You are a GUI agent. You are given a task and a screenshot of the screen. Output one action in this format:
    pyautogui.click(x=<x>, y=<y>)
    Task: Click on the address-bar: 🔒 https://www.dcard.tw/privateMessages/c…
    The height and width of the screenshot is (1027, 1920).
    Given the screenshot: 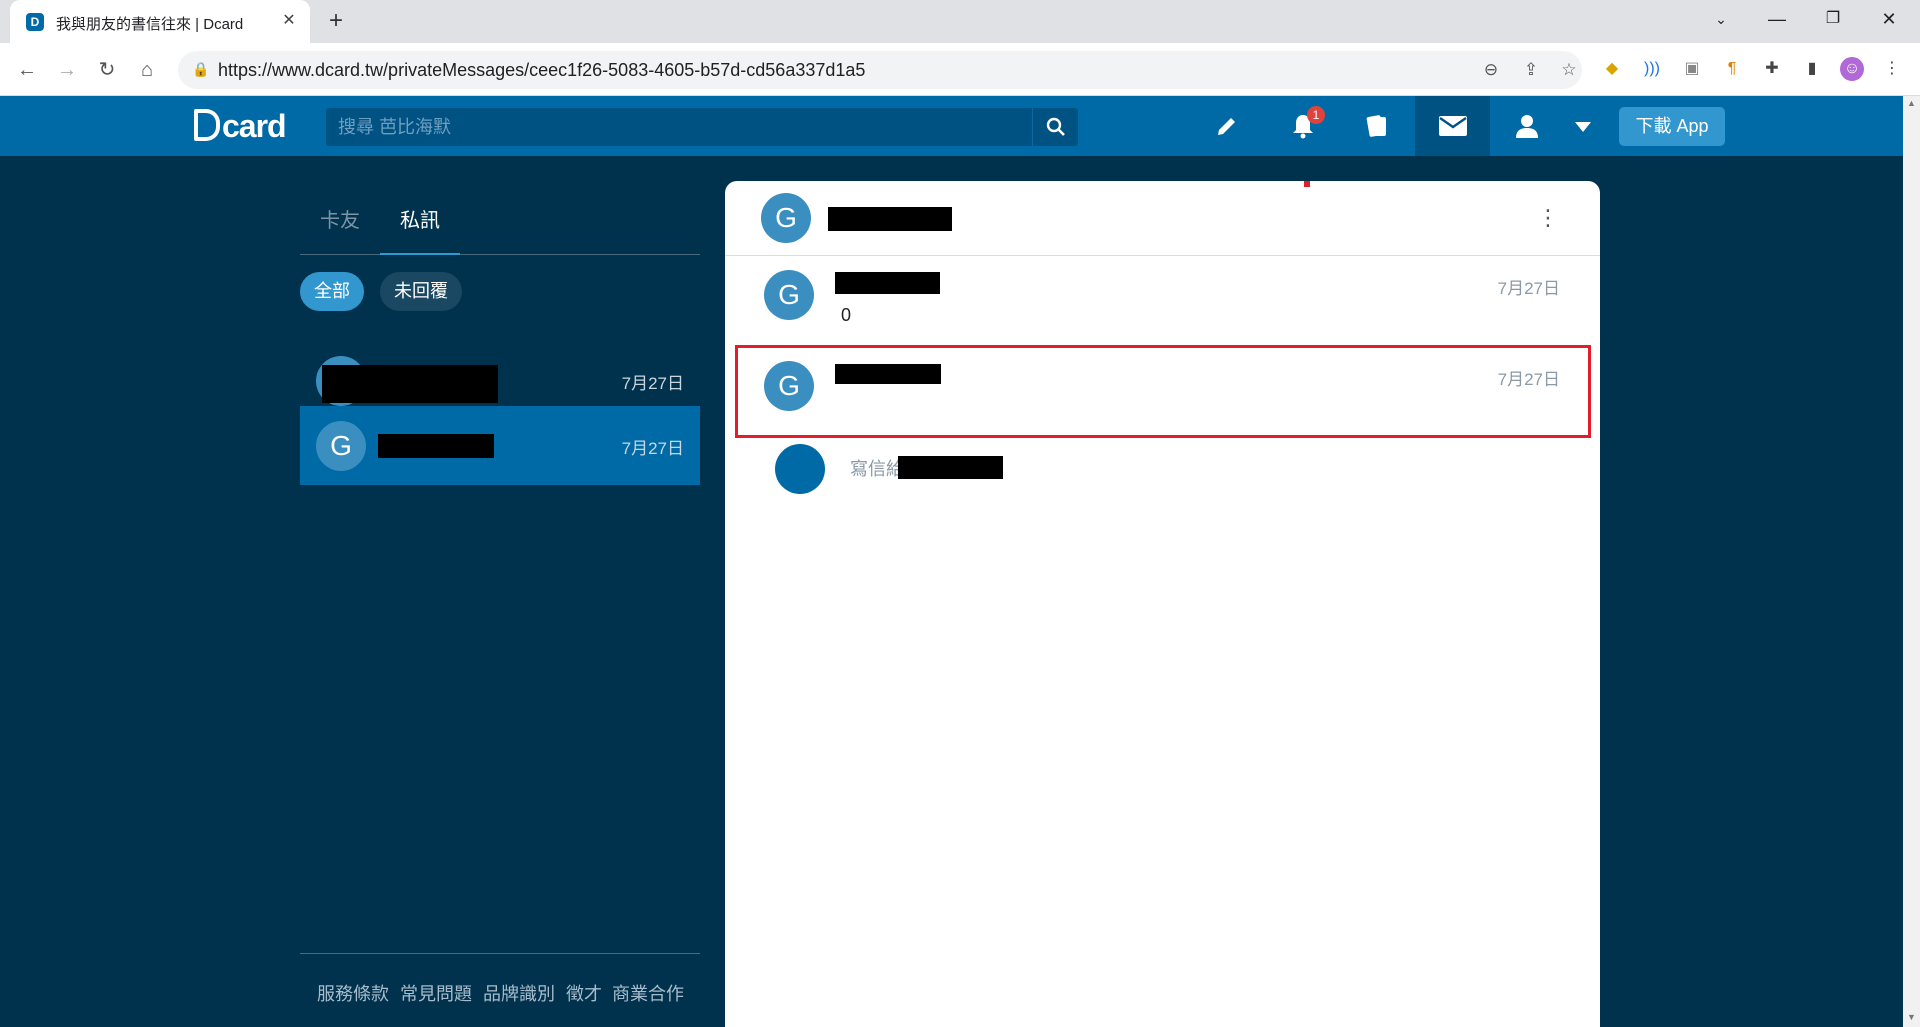 What is the action you would take?
    pyautogui.click(x=880, y=70)
    